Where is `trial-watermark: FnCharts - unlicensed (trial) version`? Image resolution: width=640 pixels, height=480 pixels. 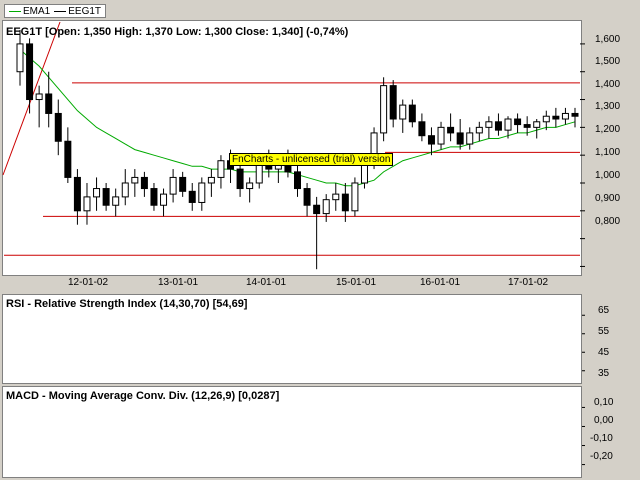
trial-watermark: FnCharts - unlicensed (trial) version is located at coordinates (311, 159).